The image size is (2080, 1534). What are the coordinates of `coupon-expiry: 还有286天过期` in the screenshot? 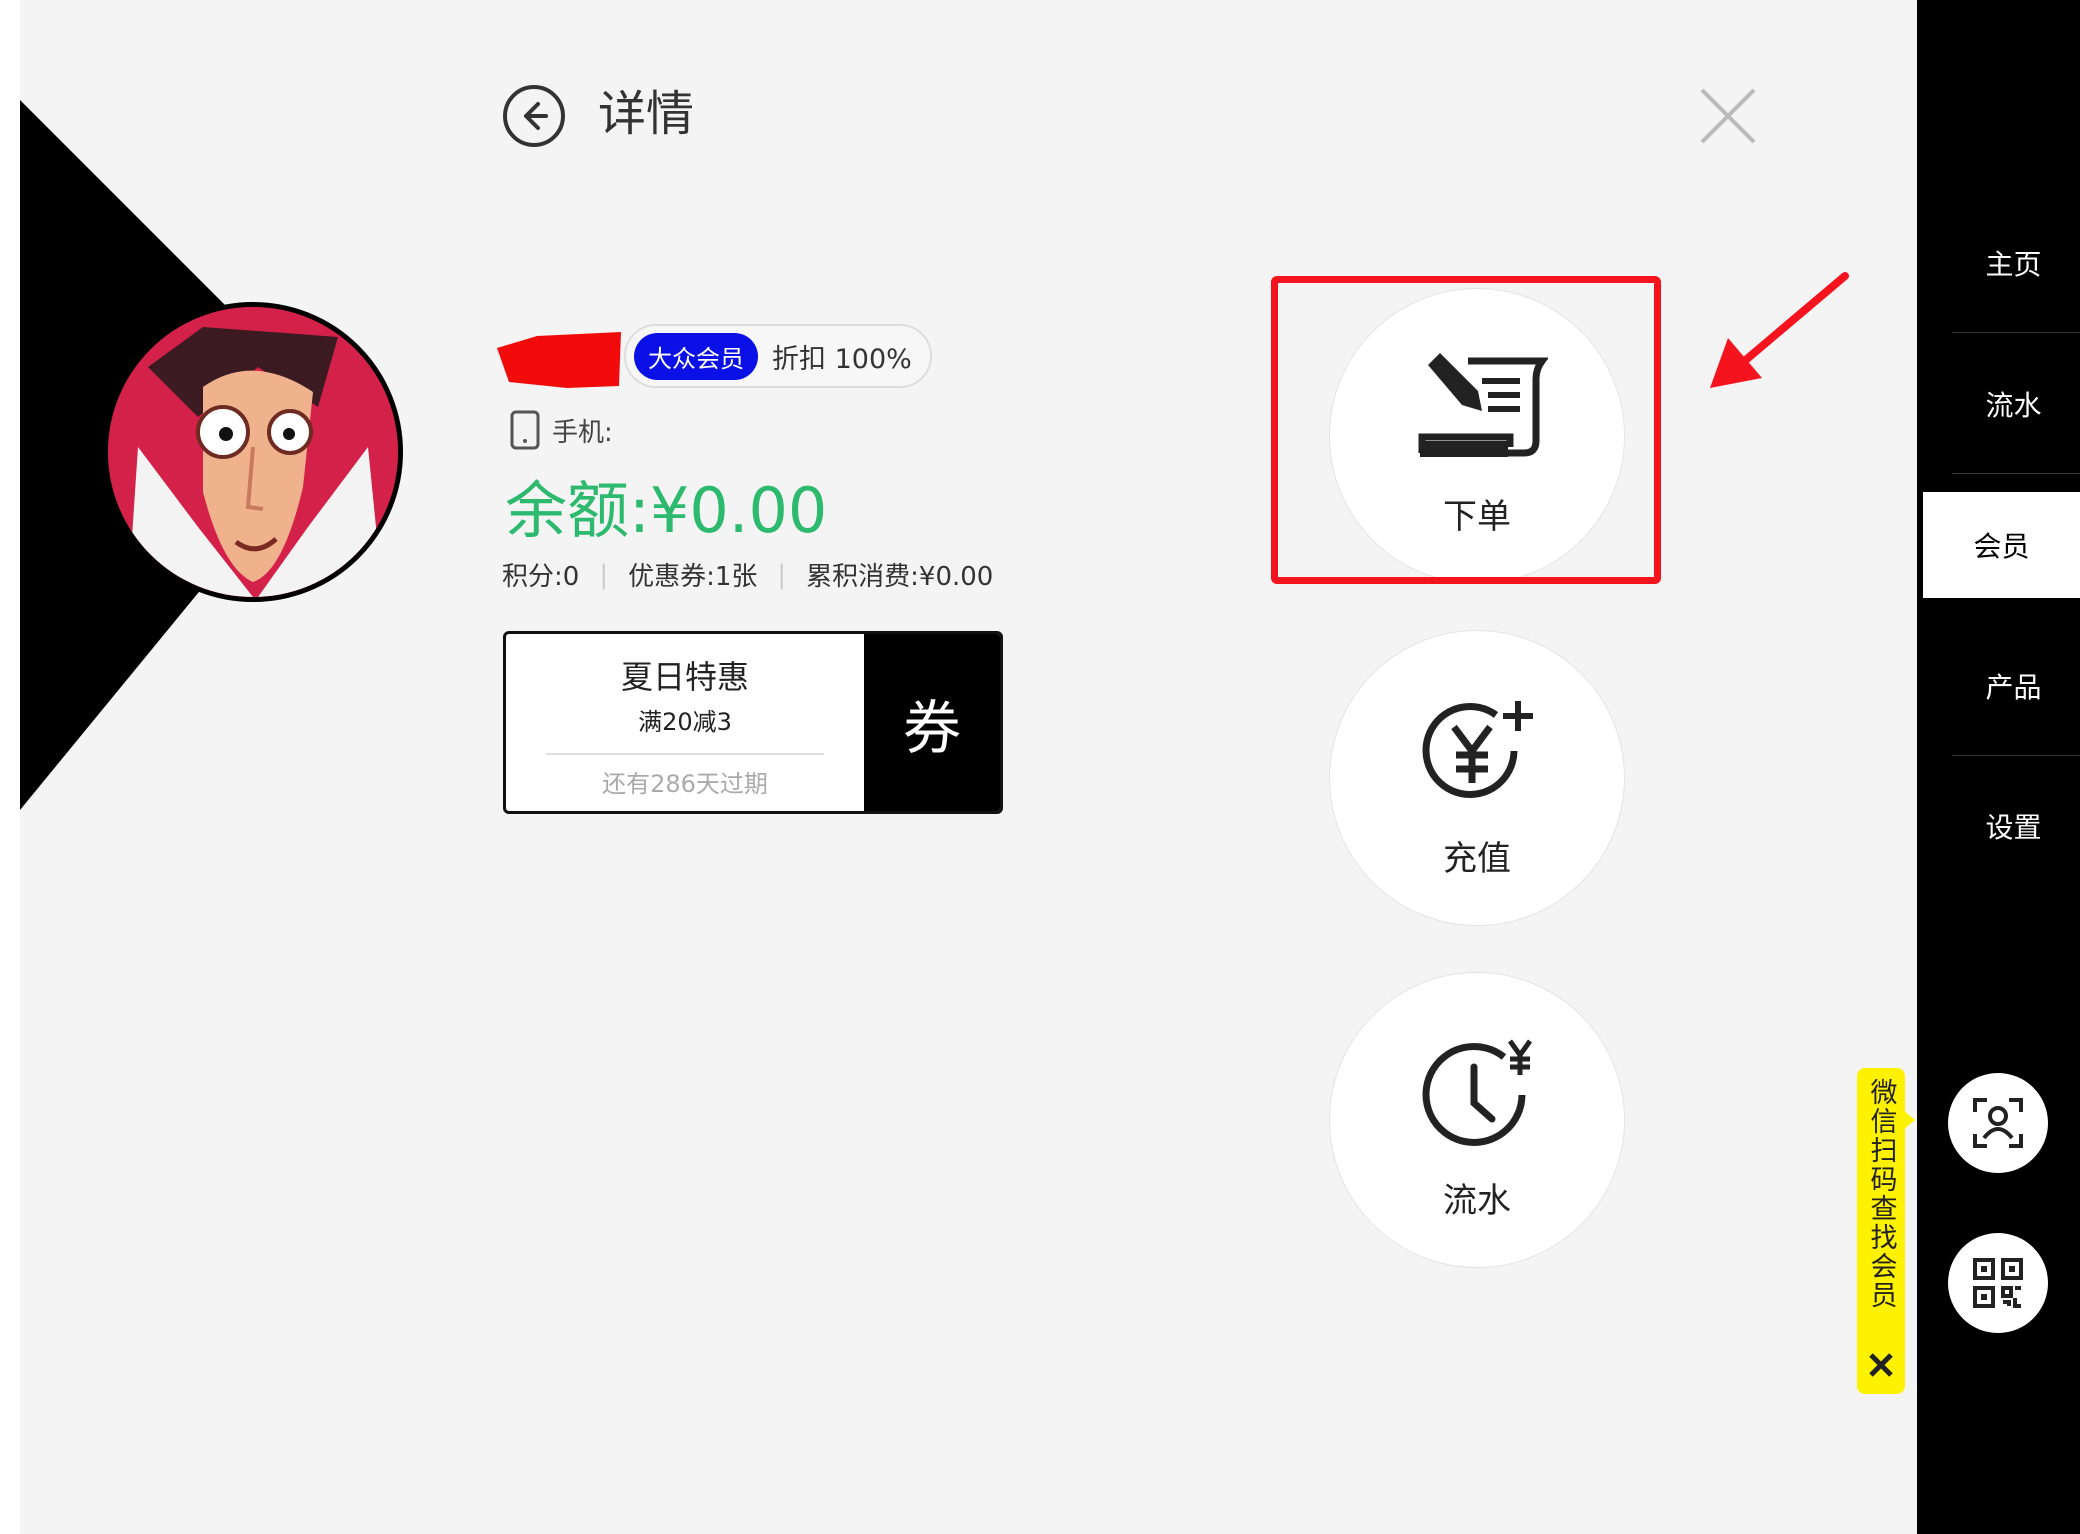 It's located at (685, 784).